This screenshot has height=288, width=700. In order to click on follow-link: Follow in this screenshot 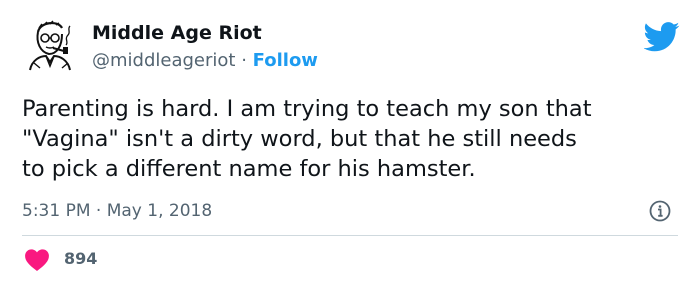, I will do `click(285, 60)`.